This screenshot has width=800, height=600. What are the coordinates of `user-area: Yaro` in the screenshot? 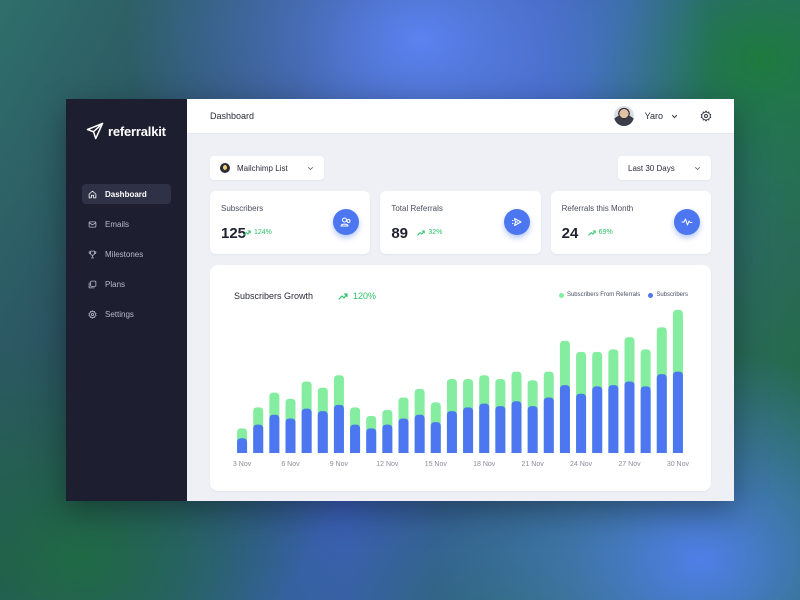 It's located at (662, 116).